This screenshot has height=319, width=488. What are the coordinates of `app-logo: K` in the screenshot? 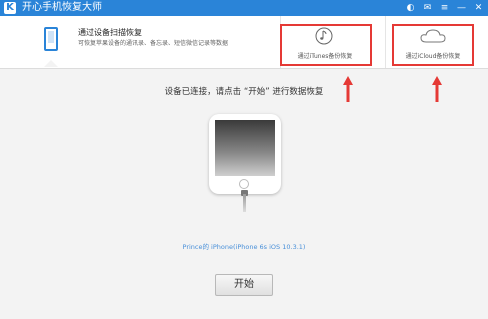 It's located at (10, 8).